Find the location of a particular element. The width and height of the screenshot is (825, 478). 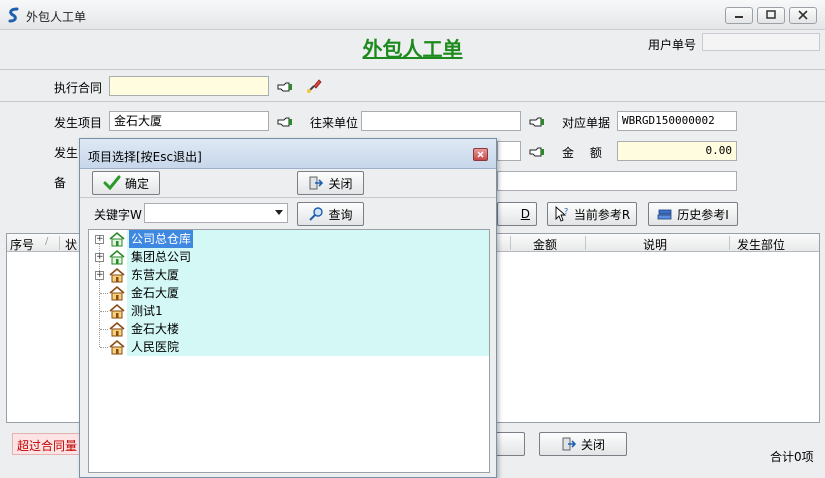

user-no-field is located at coordinates (761, 42).